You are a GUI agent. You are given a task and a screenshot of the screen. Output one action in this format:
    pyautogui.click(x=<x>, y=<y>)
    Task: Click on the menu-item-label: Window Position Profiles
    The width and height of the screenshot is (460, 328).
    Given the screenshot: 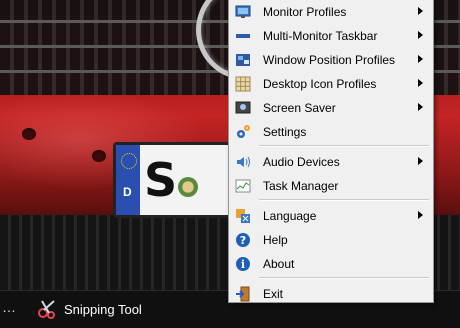 What is the action you would take?
    pyautogui.click(x=329, y=60)
    